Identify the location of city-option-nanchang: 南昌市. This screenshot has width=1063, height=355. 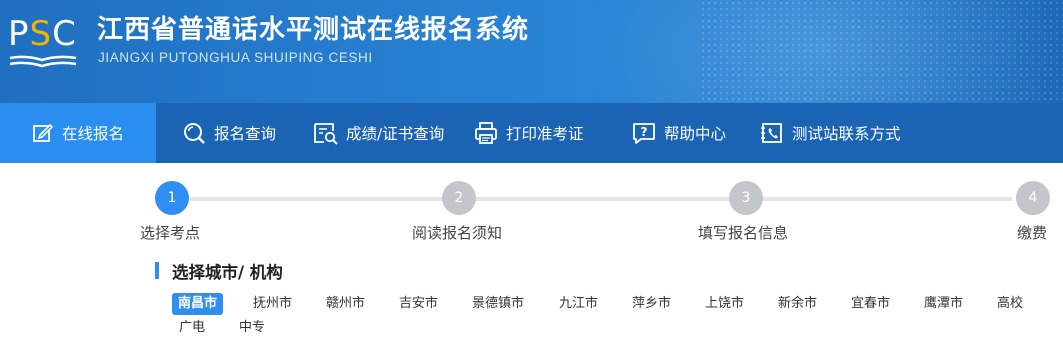
(198, 304).